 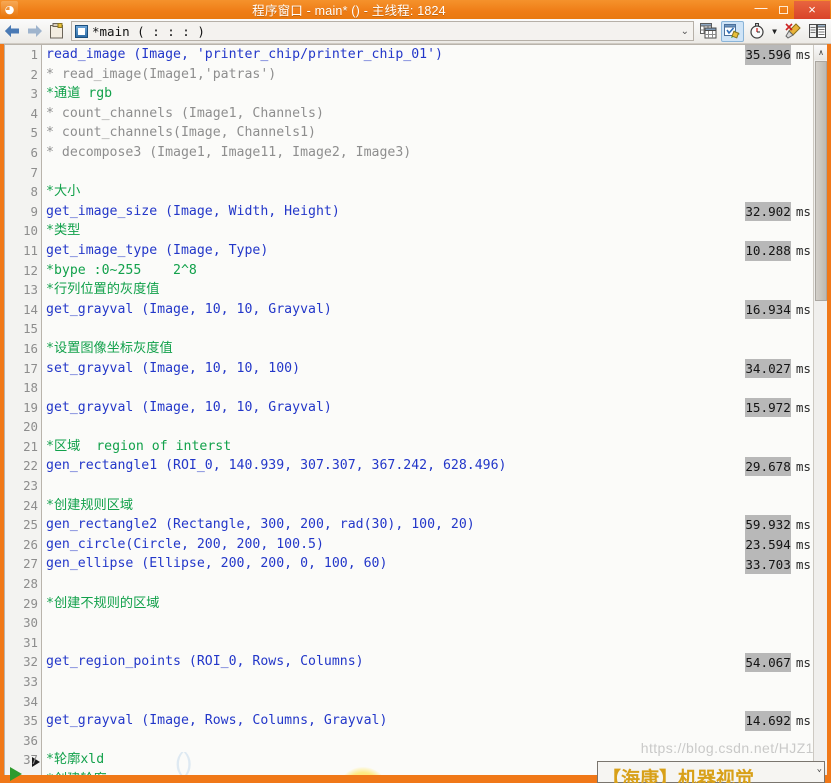 What do you see at coordinates (425, 506) in the screenshot?
I see `code-line: 24 *创建规则区域` at bounding box center [425, 506].